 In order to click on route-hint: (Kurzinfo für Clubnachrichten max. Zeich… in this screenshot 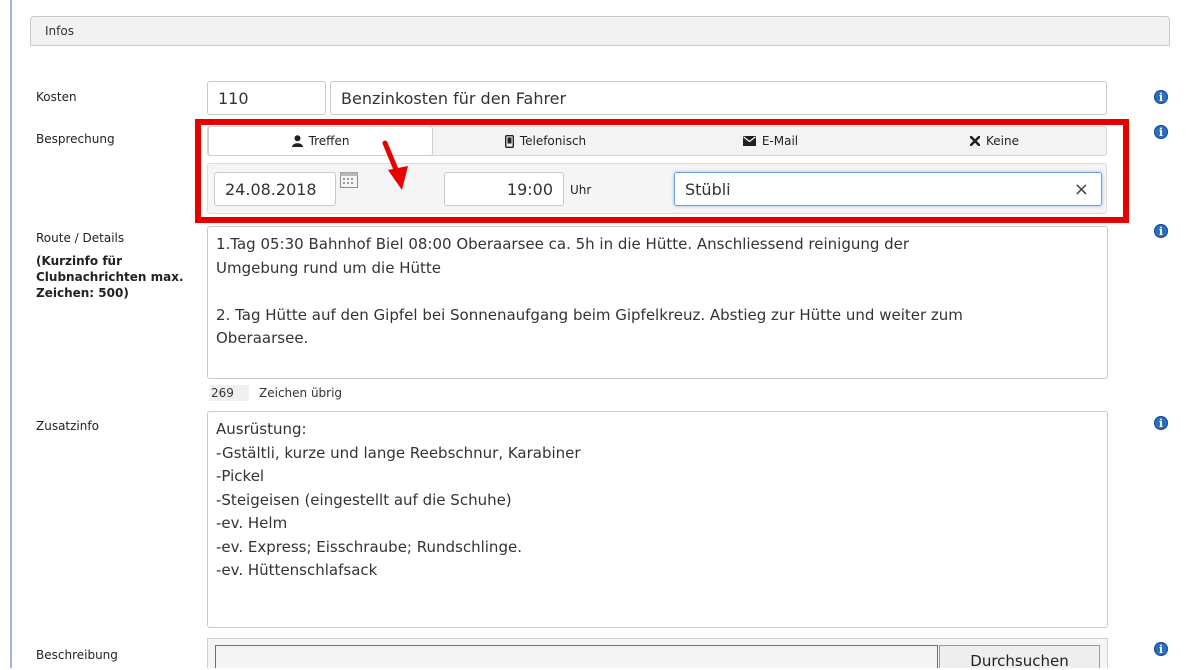, I will do `click(110, 277)`.